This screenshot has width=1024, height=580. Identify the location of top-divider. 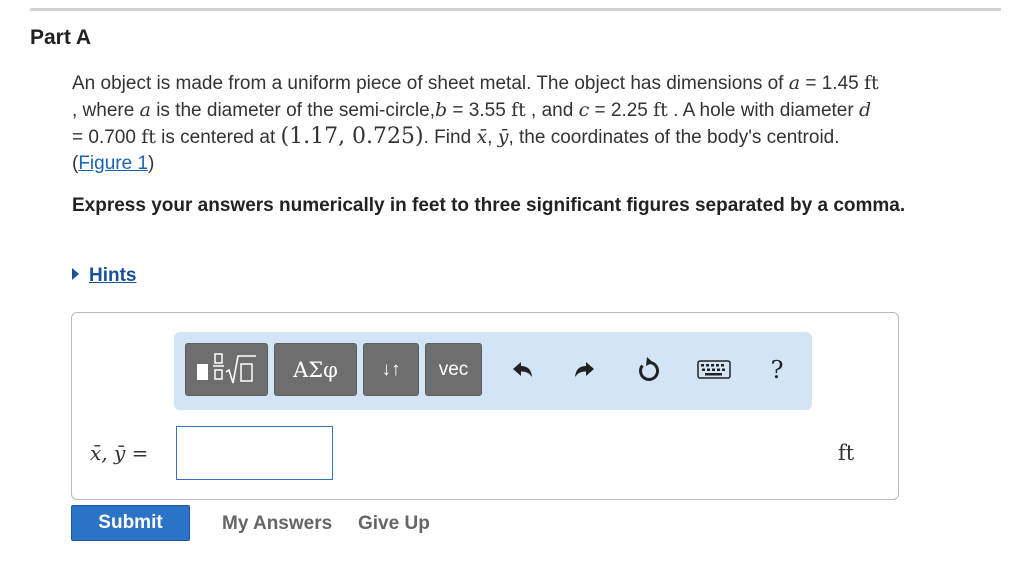
(515, 9).